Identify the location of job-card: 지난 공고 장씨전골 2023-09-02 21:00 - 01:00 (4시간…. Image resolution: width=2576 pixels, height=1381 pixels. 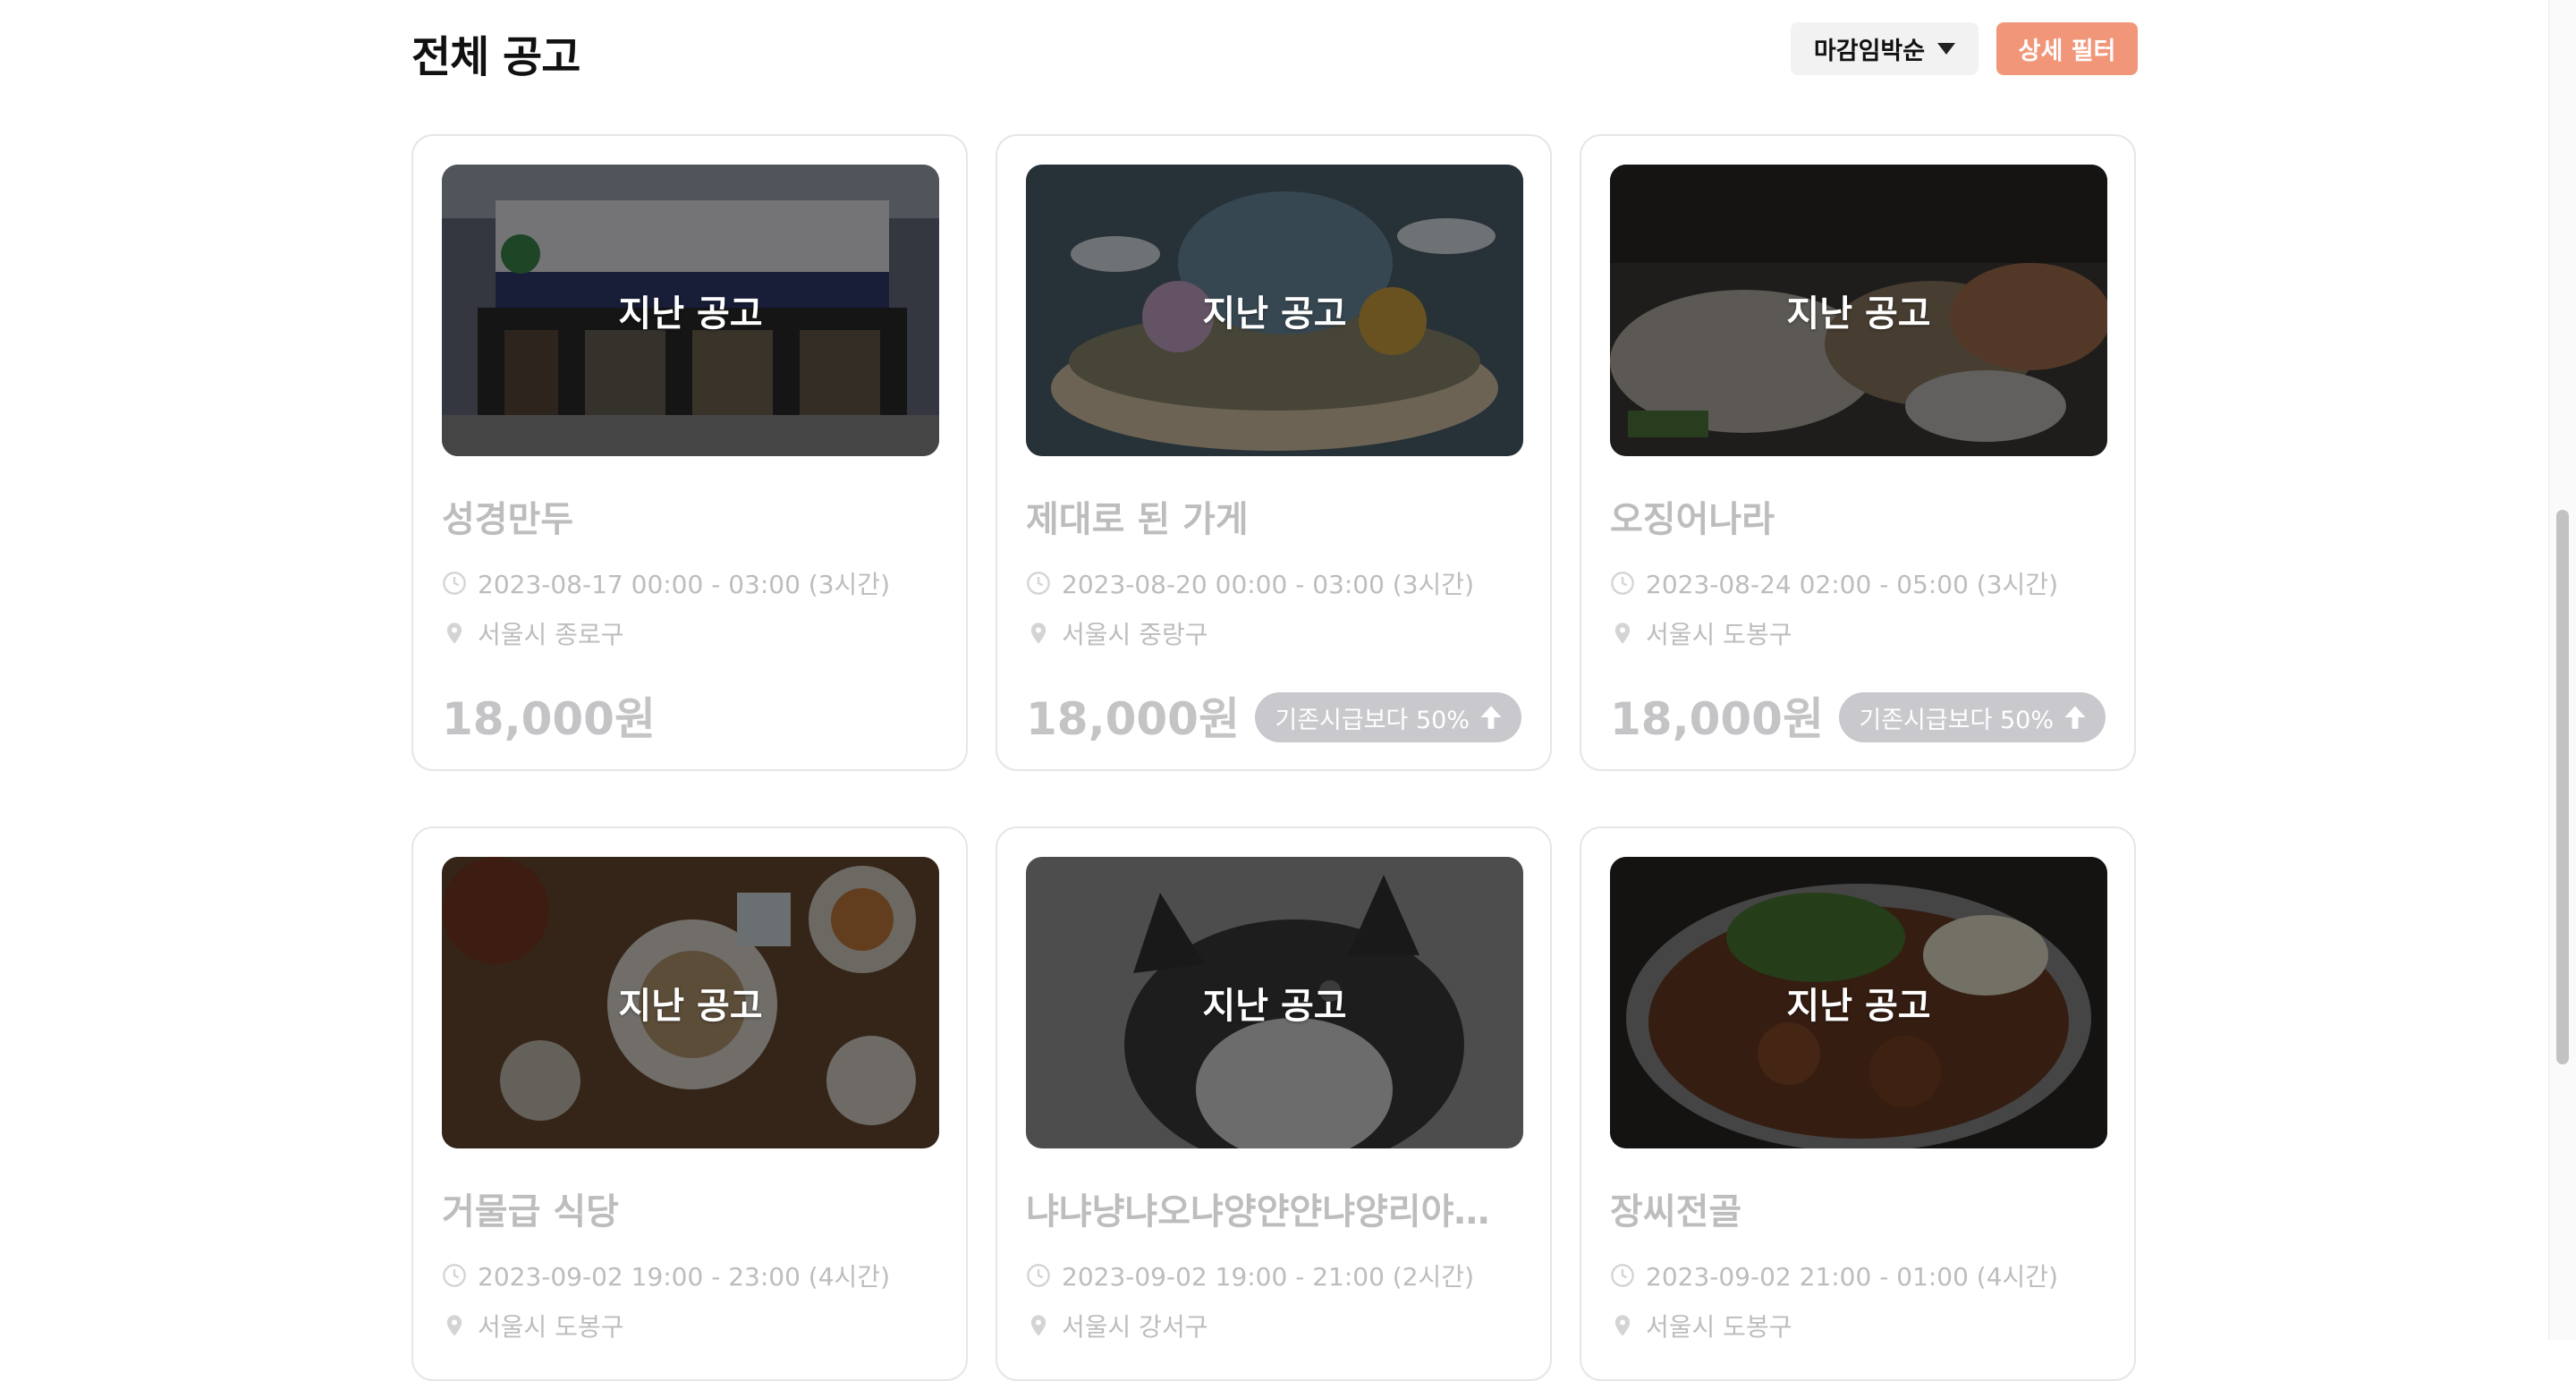
(1858, 1103).